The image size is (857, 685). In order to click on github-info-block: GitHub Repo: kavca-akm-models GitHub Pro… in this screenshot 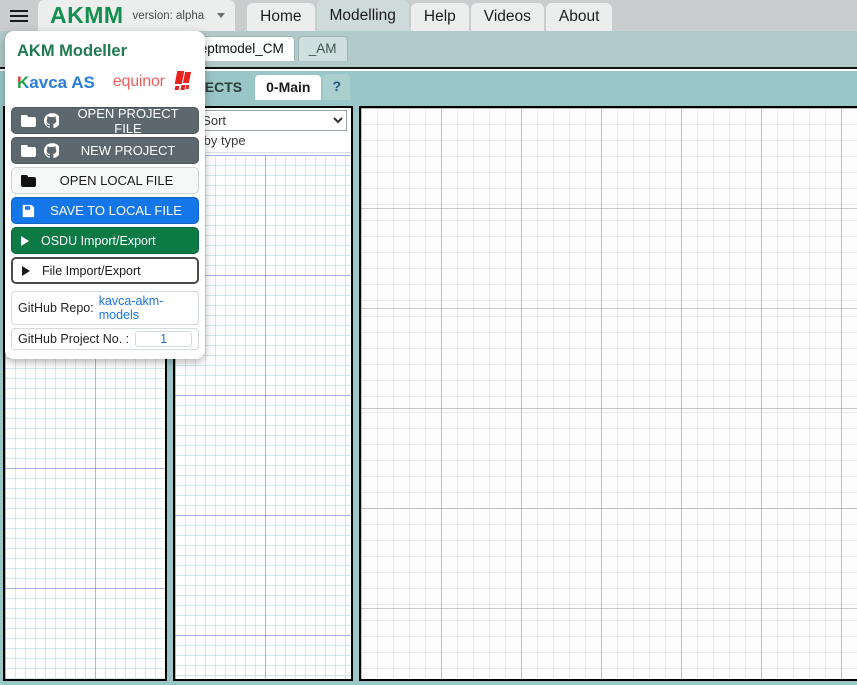, I will do `click(105, 319)`.